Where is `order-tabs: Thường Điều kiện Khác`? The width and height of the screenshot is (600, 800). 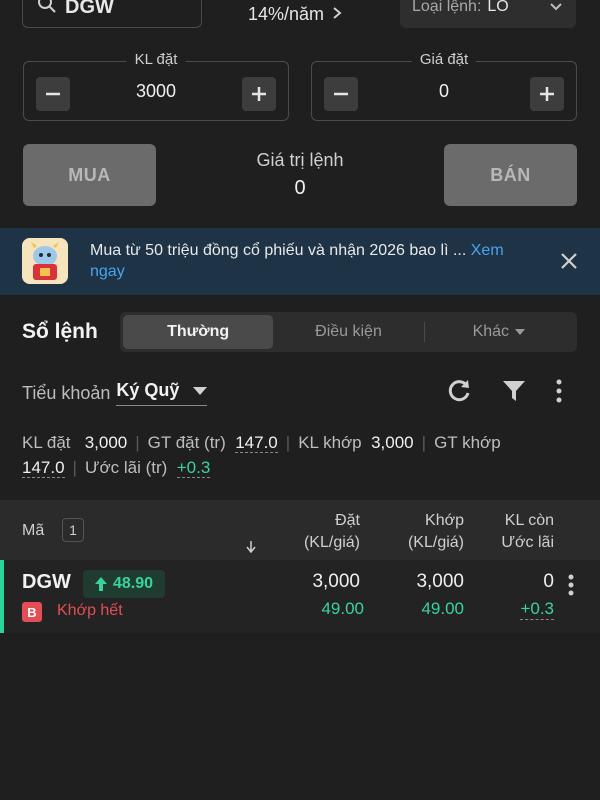
order-tabs: Thường Điều kiện Khác is located at coordinates (348, 332).